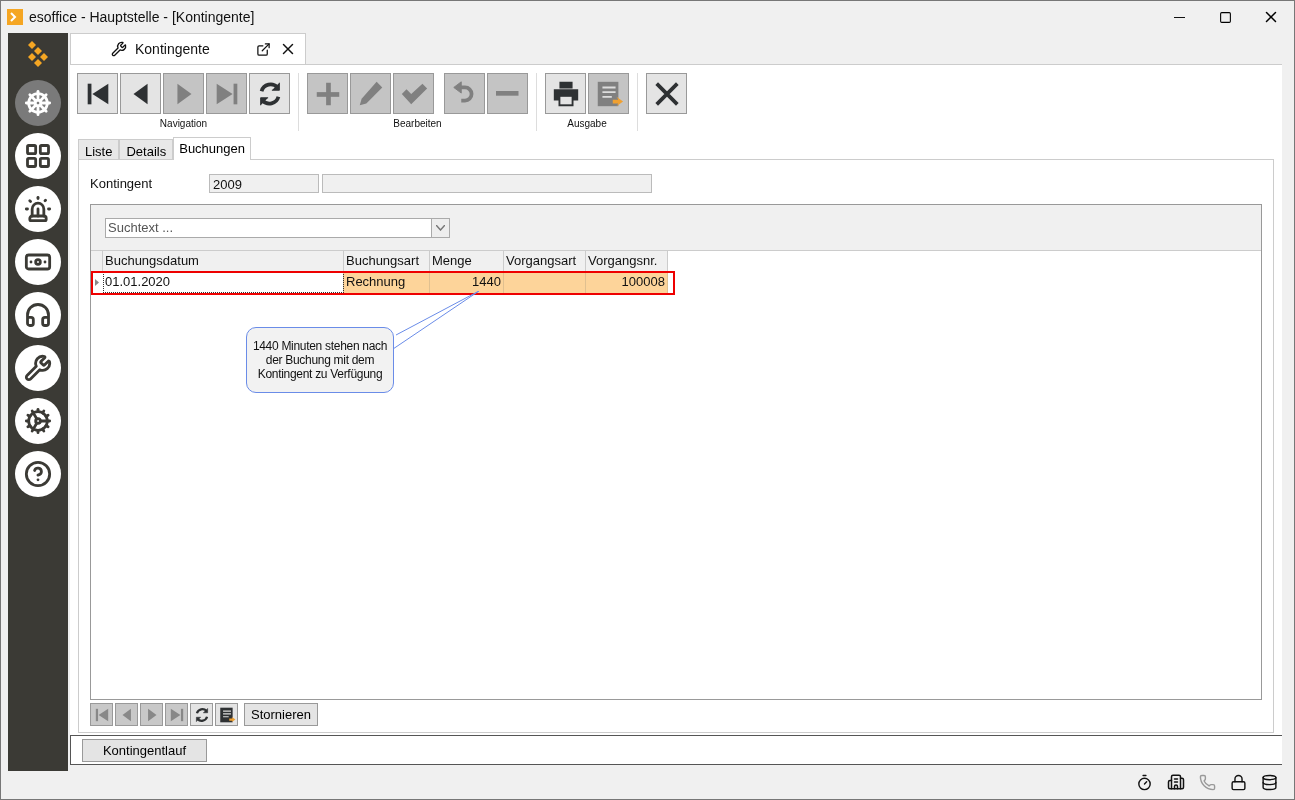  What do you see at coordinates (183, 123) in the screenshot?
I see `group-label: Navigation` at bounding box center [183, 123].